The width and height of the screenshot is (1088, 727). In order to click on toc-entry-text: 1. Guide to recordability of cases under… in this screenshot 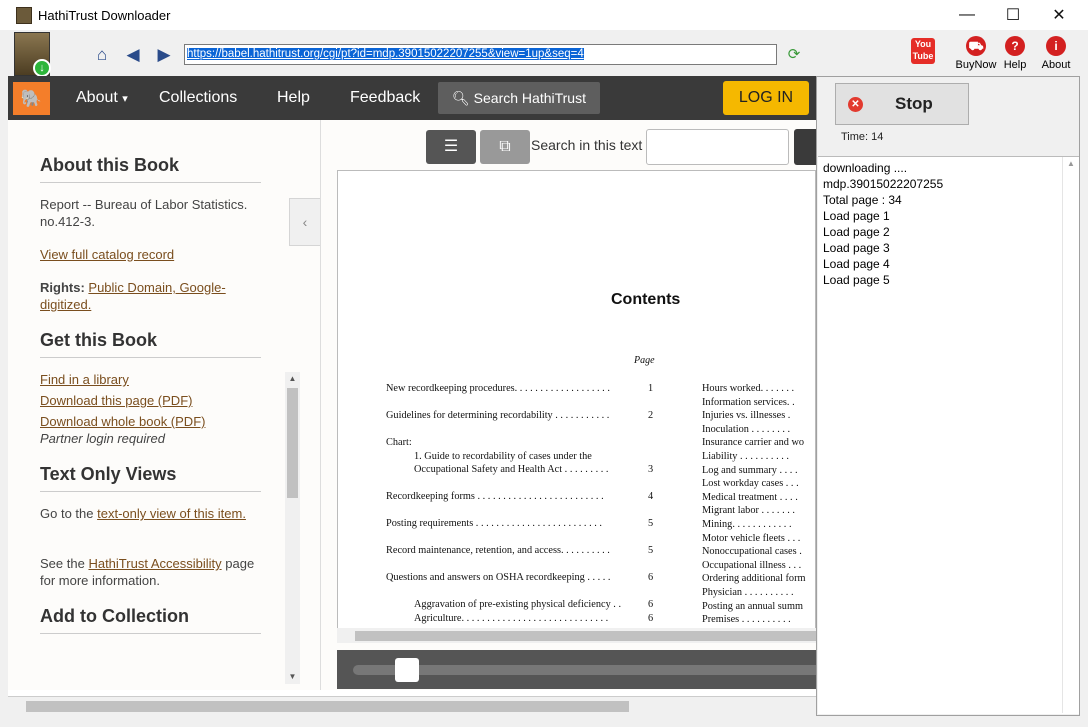, I will do `click(503, 456)`.